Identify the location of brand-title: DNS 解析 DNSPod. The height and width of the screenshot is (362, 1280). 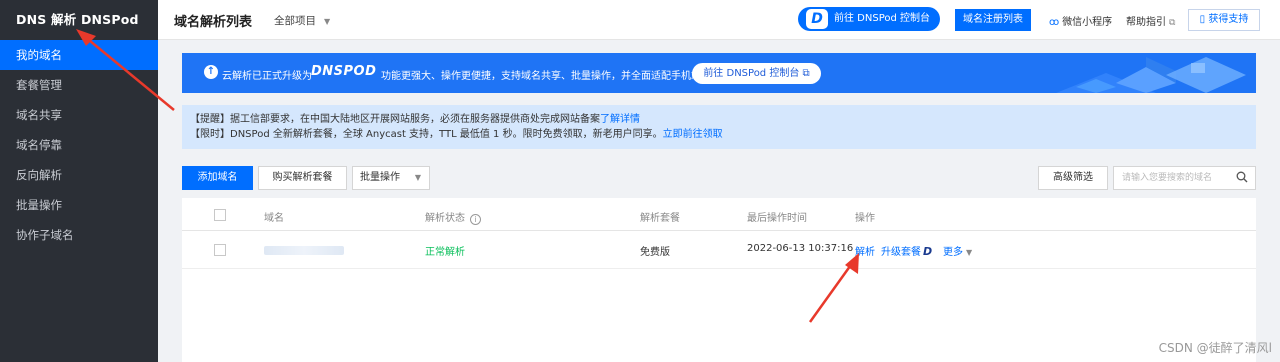
(77, 19).